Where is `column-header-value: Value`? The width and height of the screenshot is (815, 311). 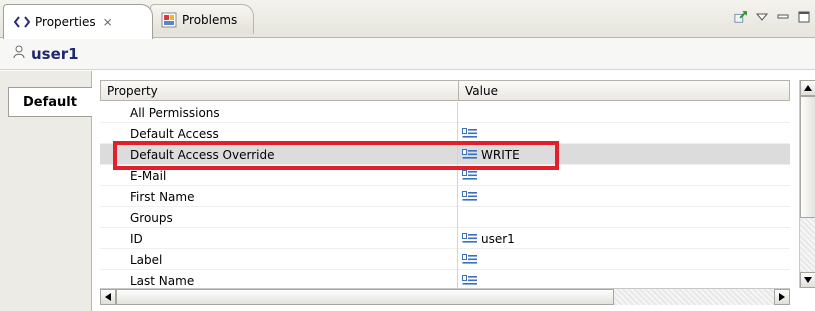 column-header-value: Value is located at coordinates (624, 90).